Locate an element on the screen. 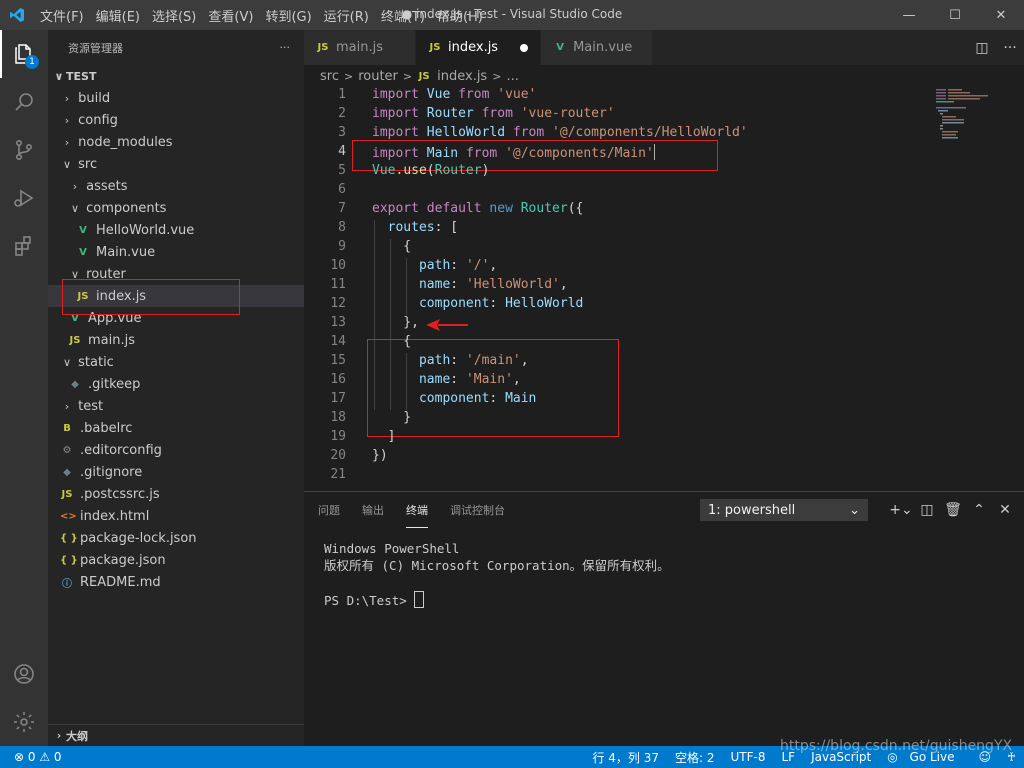  workspace-root-label: TEST is located at coordinates (81, 76).